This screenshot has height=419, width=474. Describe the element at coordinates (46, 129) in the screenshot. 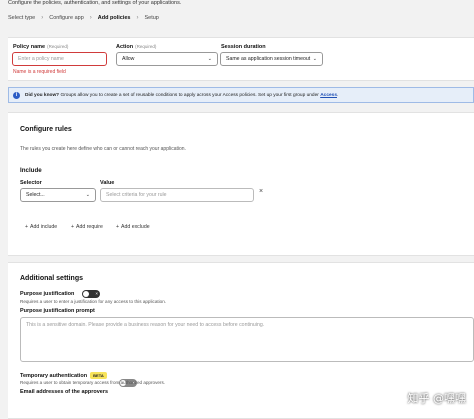

I see `configure-rules-title: Configure rules` at that location.